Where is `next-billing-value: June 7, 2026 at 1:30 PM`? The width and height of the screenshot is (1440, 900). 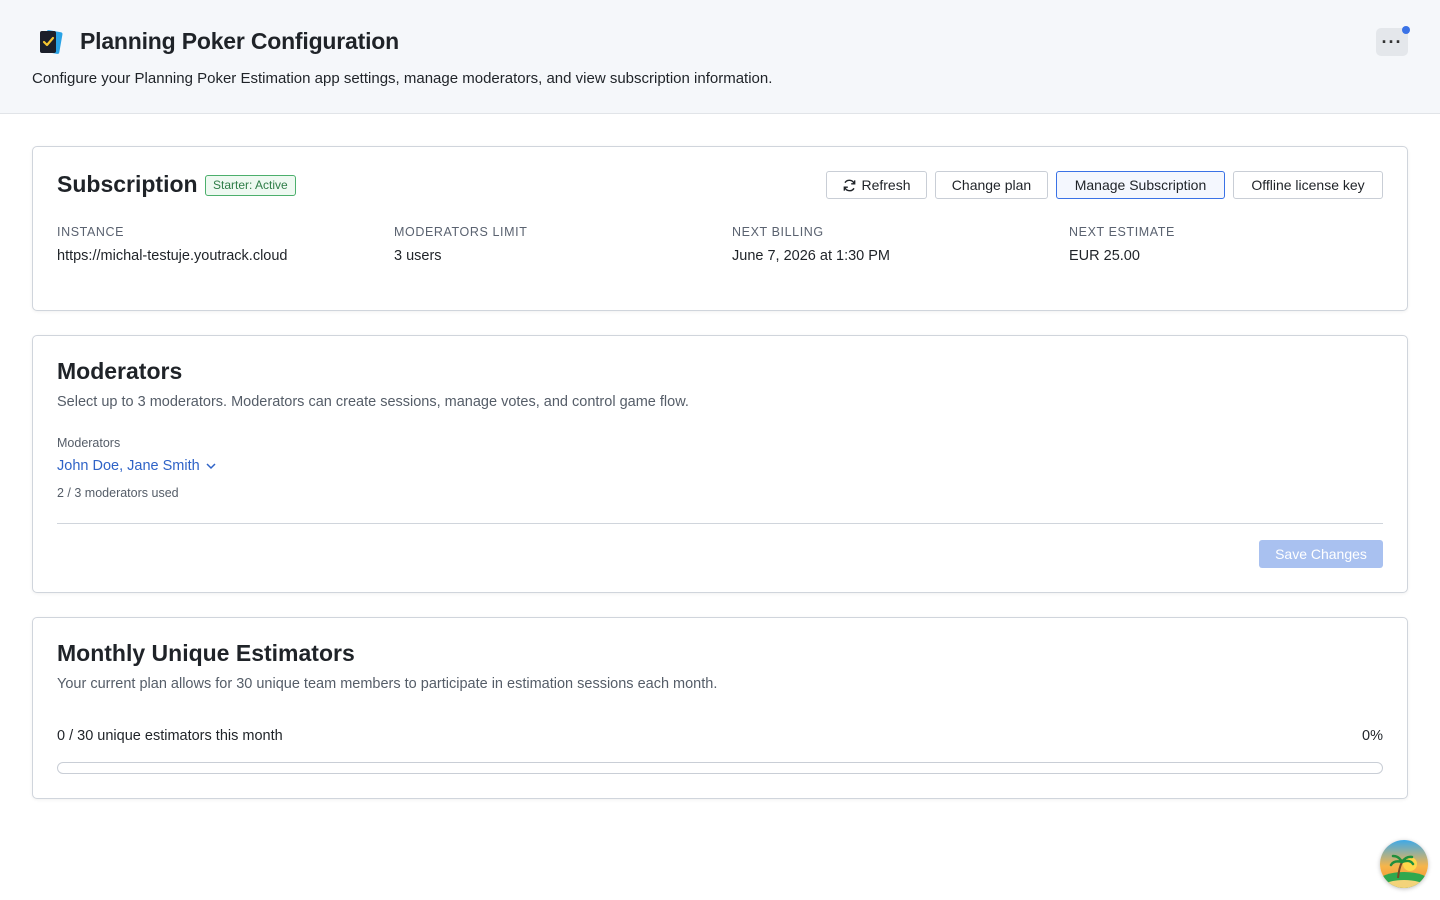 next-billing-value: June 7, 2026 at 1:30 PM is located at coordinates (811, 256).